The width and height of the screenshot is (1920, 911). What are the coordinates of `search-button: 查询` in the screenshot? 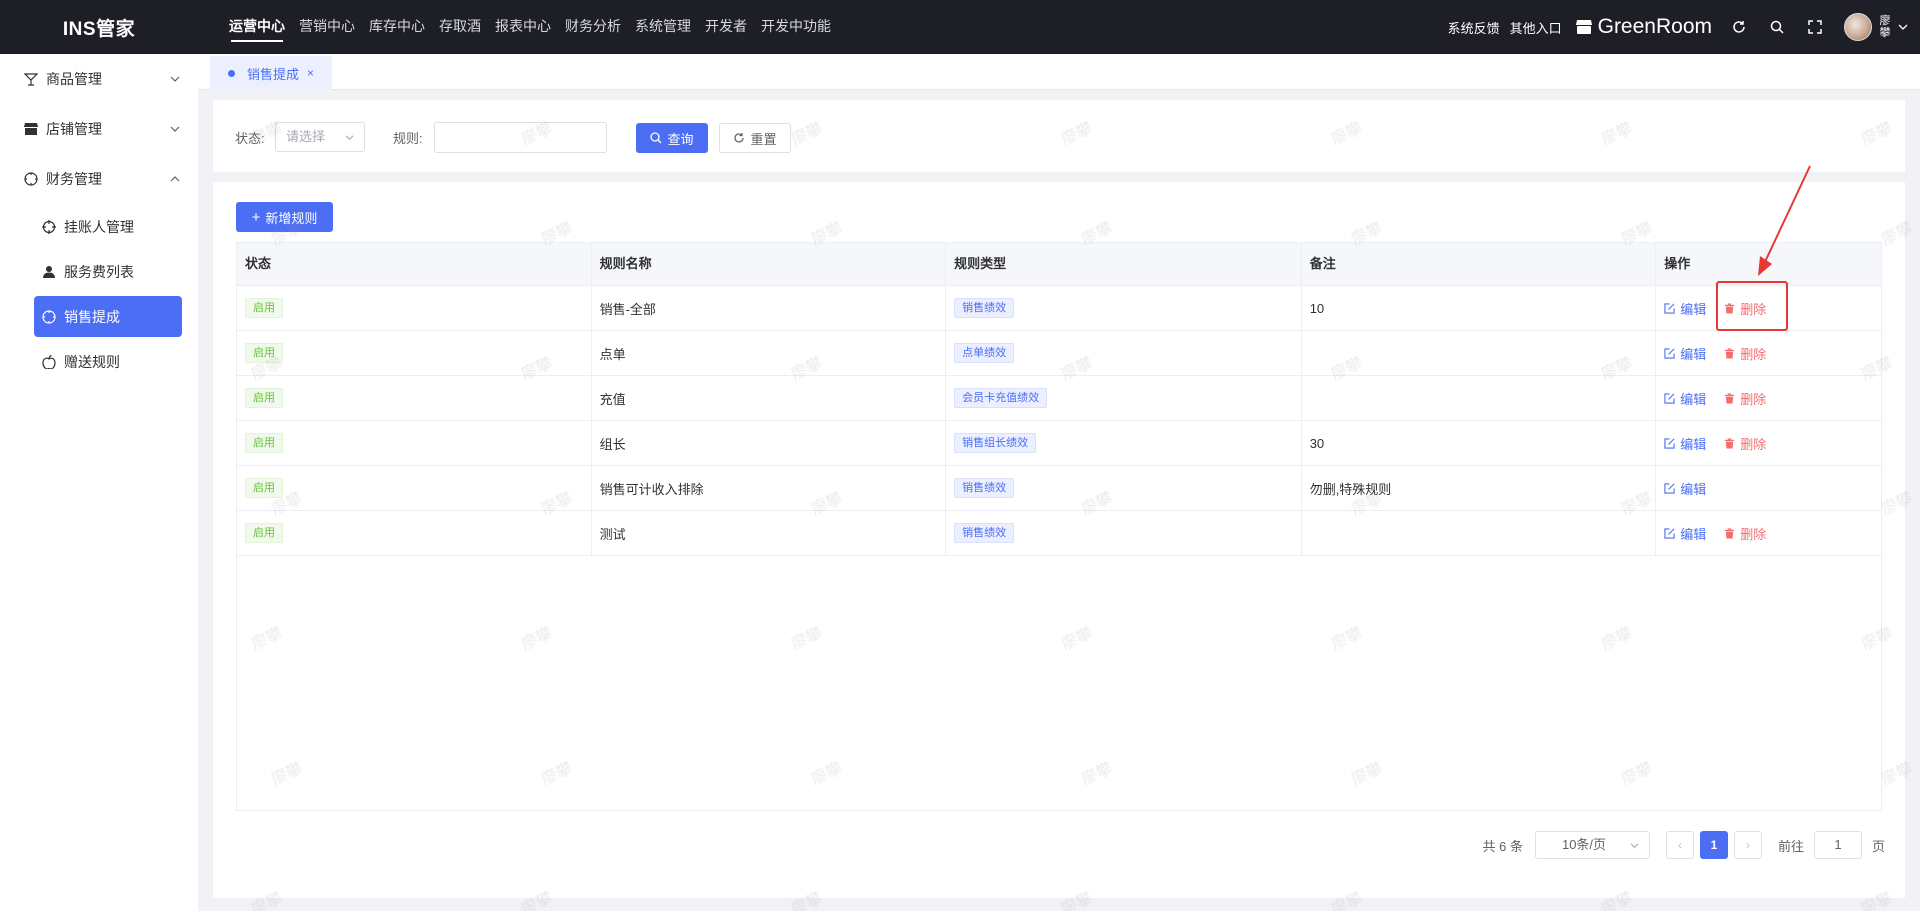 It's located at (672, 138).